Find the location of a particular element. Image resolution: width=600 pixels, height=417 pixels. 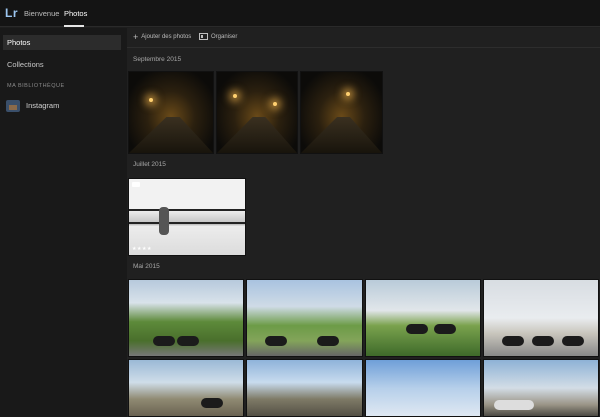

add-photos-button: + Ajouter des photos is located at coordinates (162, 37).